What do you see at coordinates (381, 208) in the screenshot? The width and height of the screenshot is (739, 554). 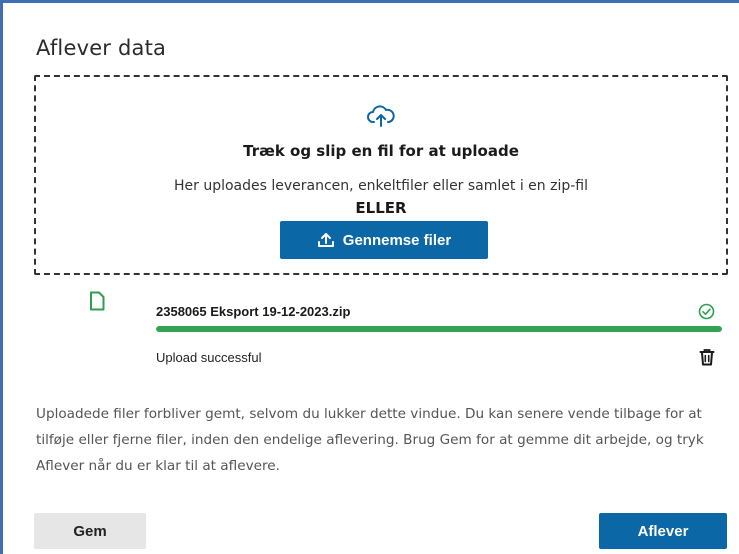 I see `dropzone-or-label: ELLER` at bounding box center [381, 208].